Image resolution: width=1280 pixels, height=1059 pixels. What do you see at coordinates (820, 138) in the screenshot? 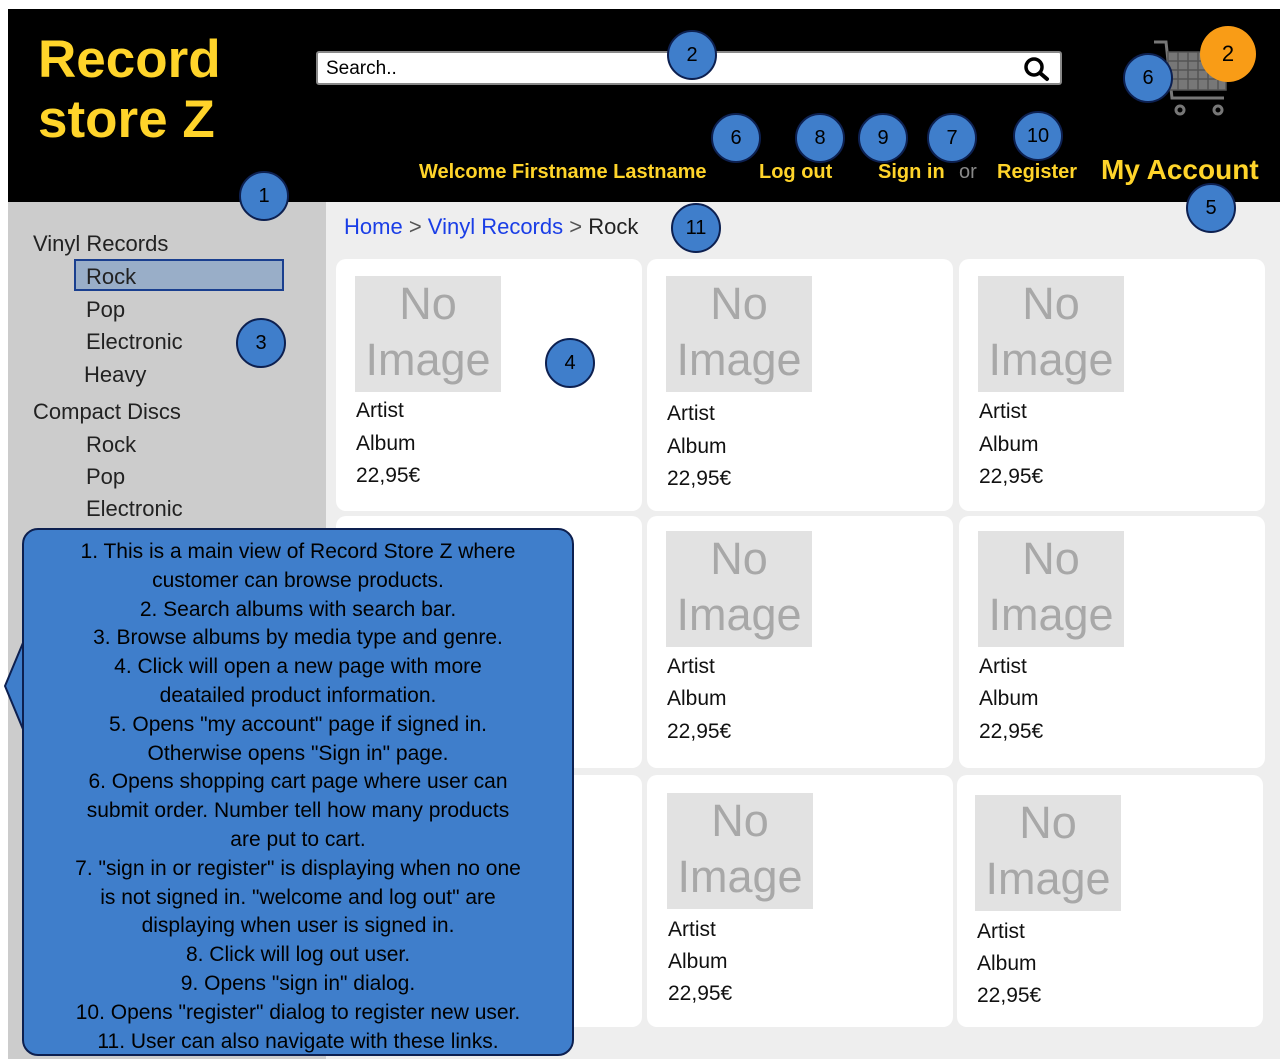
I see `annotation-badge: 8` at bounding box center [820, 138].